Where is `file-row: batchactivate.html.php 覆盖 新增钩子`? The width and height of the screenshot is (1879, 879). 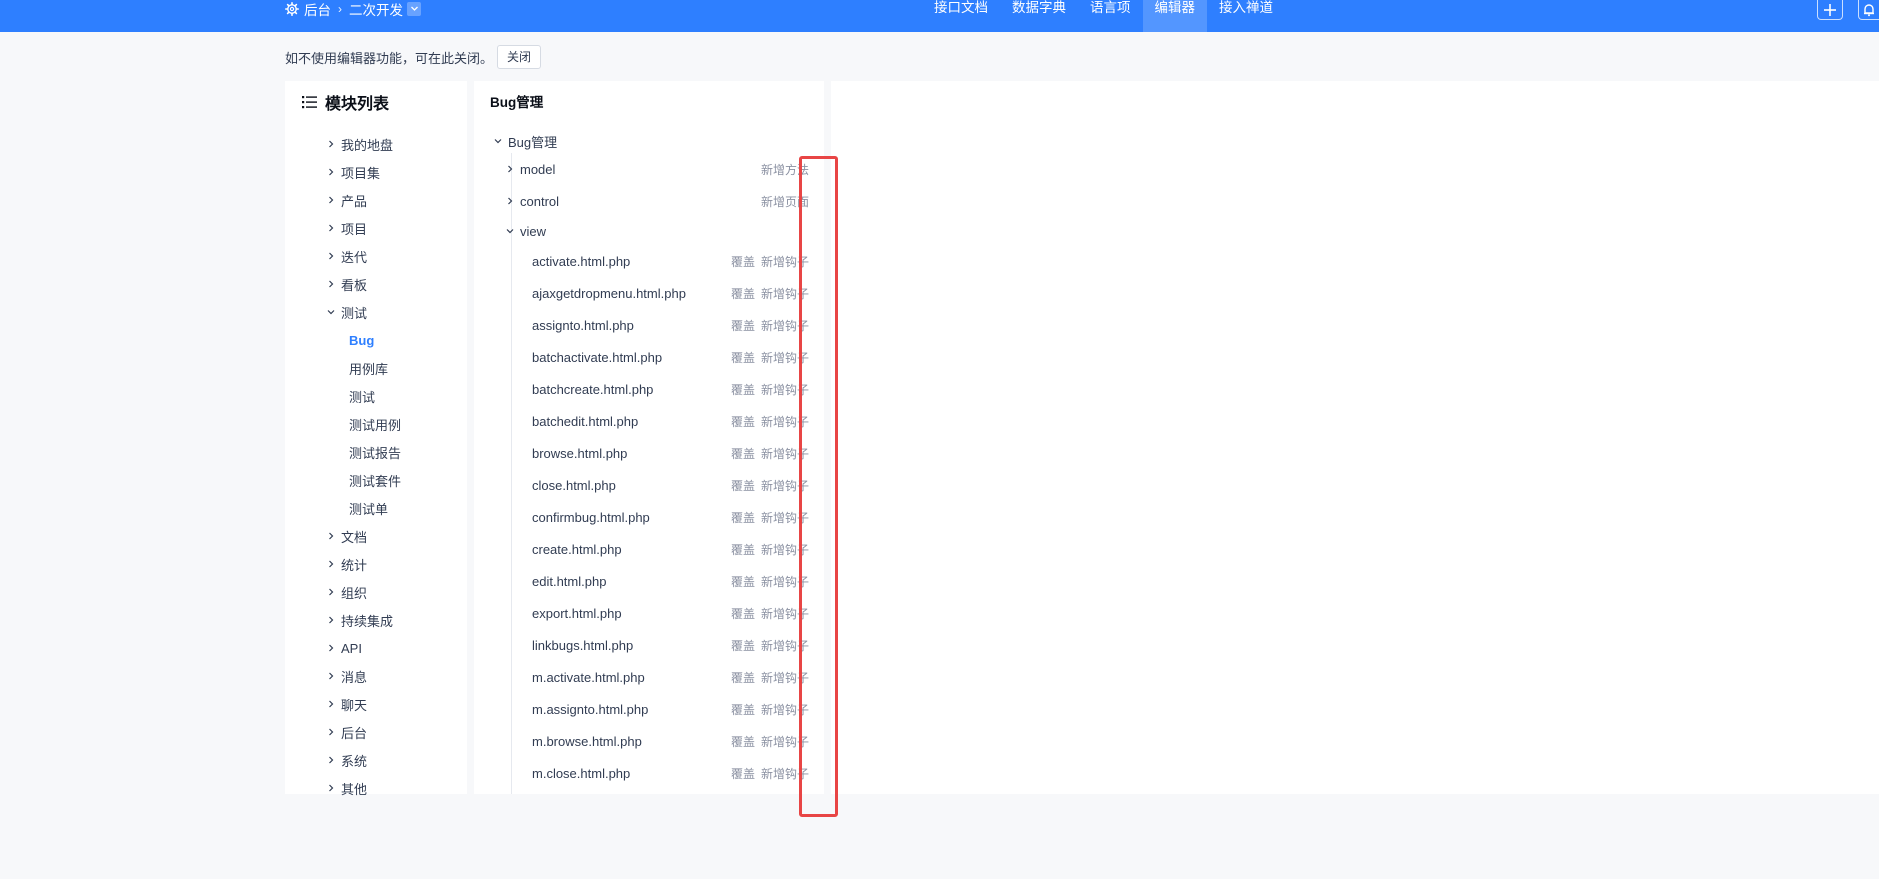
file-row: batchactivate.html.php 覆盖 新增钩子 is located at coordinates (670, 357).